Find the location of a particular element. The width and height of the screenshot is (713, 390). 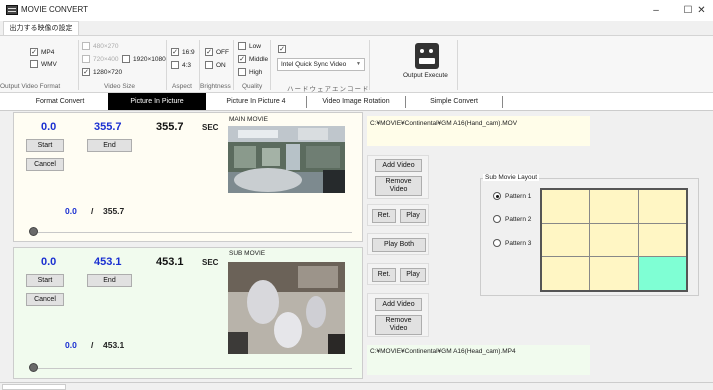

quality-high-checkbox: High is located at coordinates (250, 72).